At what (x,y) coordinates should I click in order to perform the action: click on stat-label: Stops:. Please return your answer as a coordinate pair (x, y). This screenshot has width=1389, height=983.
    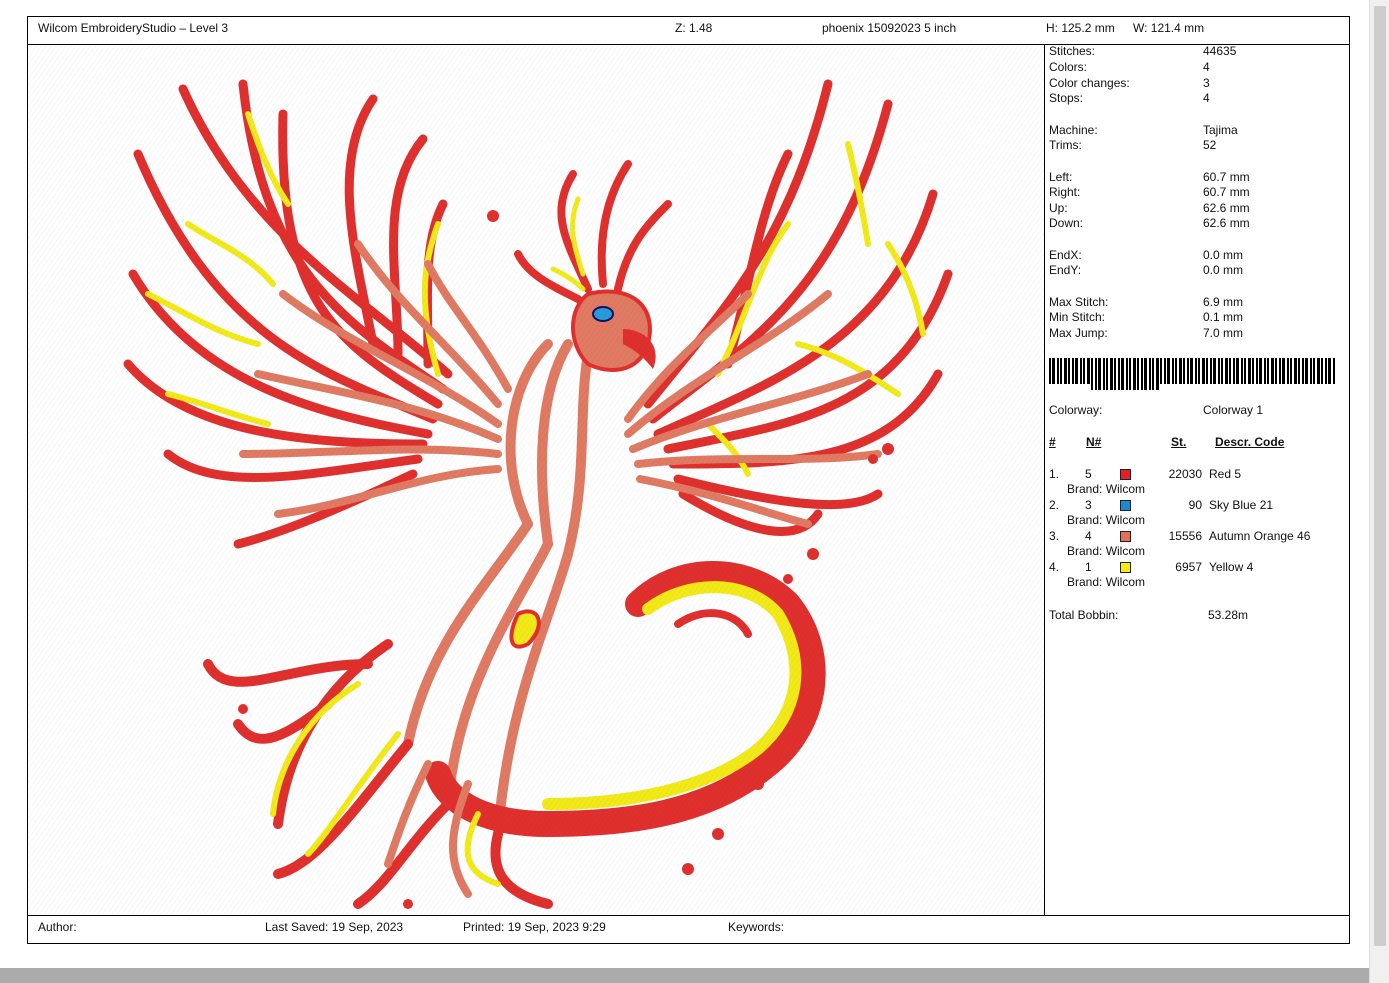
    Looking at the image, I should click on (1066, 98).